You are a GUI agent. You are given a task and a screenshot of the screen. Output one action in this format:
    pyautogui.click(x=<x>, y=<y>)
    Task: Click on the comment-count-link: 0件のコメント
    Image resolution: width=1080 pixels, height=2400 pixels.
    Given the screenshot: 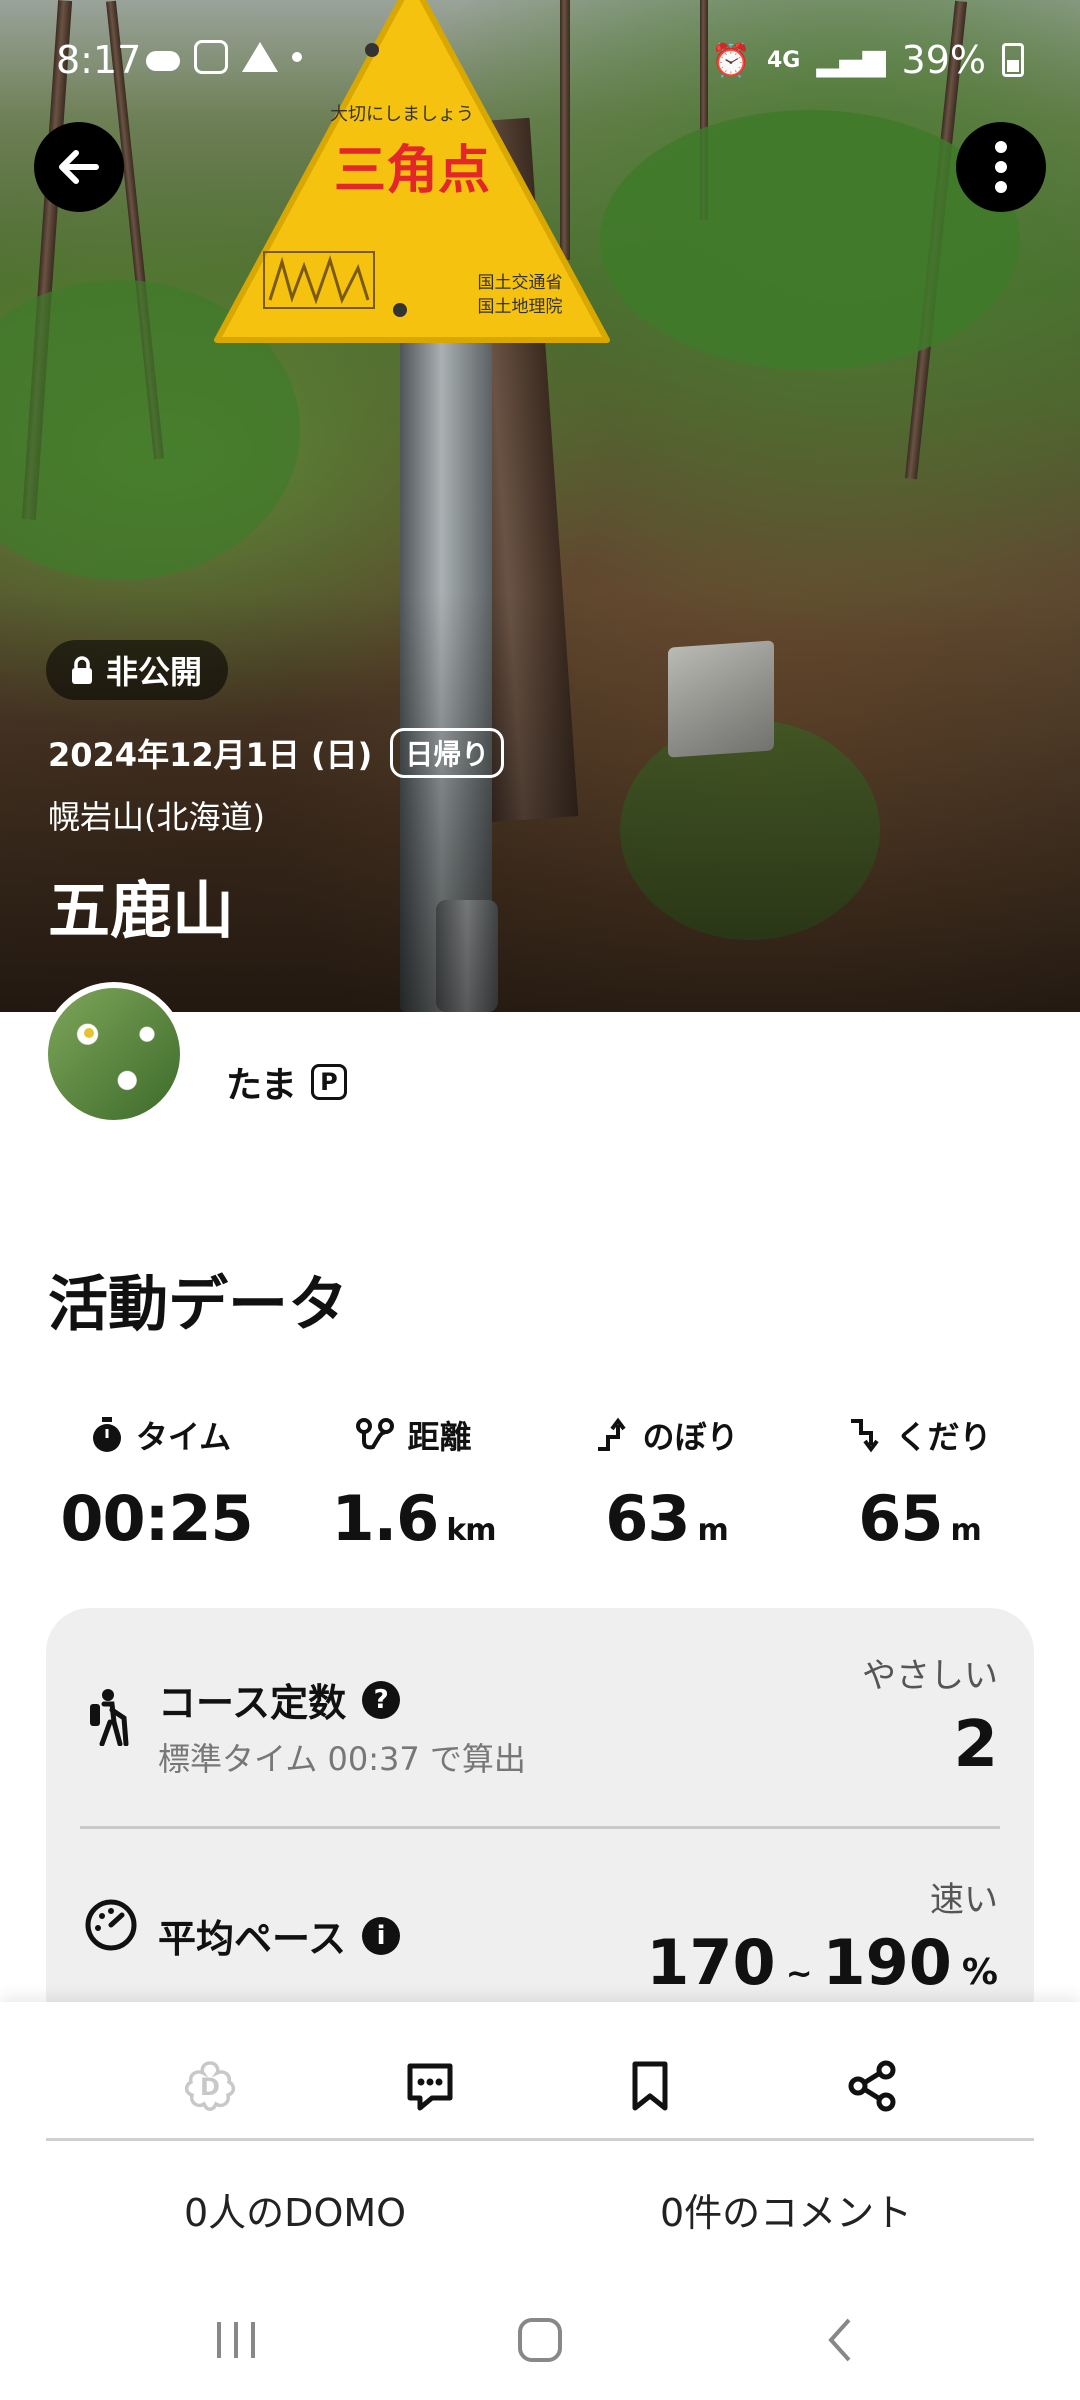 What is the action you would take?
    pyautogui.click(x=786, y=2209)
    